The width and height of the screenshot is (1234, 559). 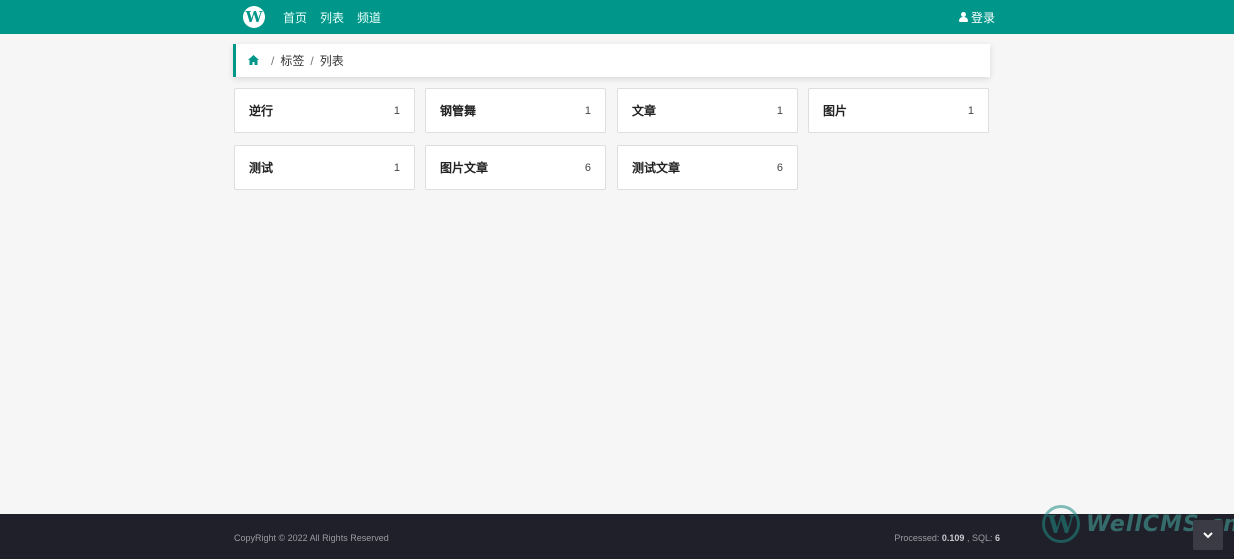 What do you see at coordinates (611, 60) in the screenshot?
I see `breadcrumb: / 标签 / 列表` at bounding box center [611, 60].